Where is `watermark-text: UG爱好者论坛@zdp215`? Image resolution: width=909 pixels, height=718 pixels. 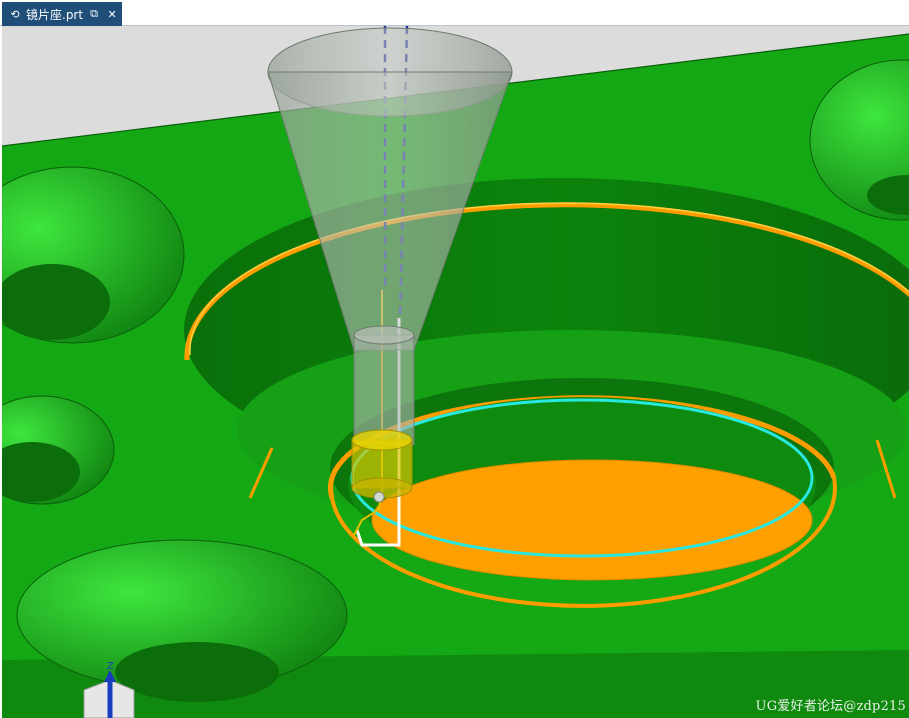 watermark-text: UG爱好者论坛@zdp215 is located at coordinates (830, 706).